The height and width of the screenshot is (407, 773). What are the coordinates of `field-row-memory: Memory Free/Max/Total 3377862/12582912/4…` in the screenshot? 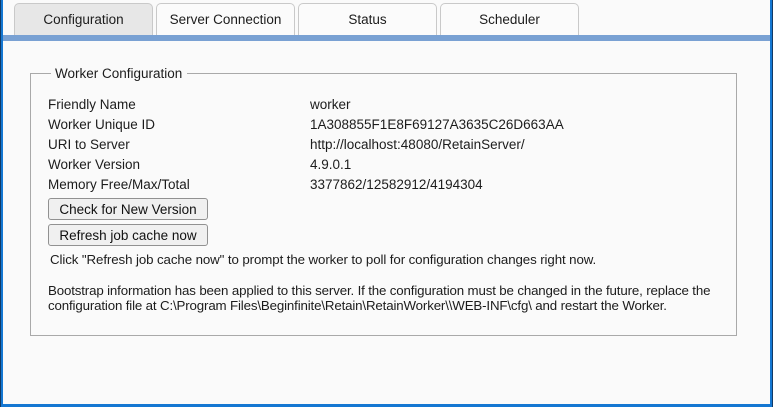 It's located at (384, 185).